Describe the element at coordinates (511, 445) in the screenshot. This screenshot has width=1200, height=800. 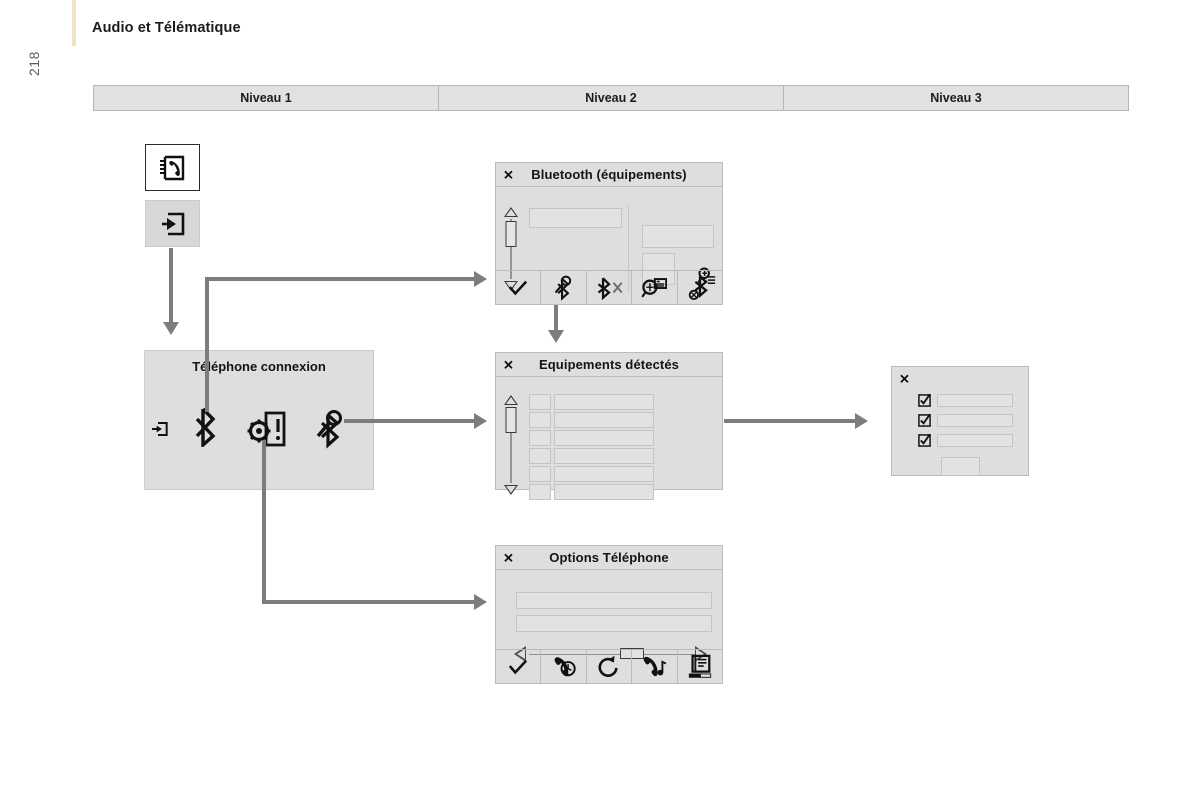
I see `detected-scrollbar` at that location.